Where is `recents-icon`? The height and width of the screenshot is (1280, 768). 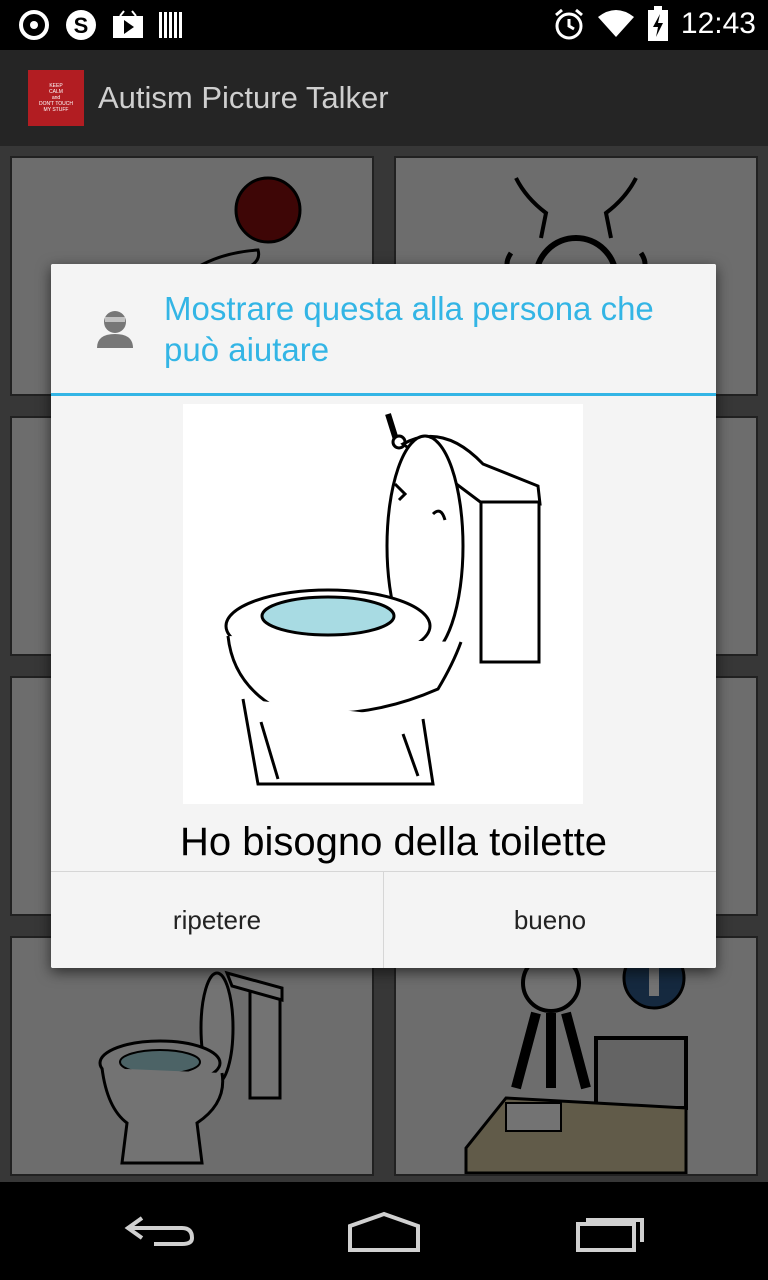
recents-icon is located at coordinates (610, 1231).